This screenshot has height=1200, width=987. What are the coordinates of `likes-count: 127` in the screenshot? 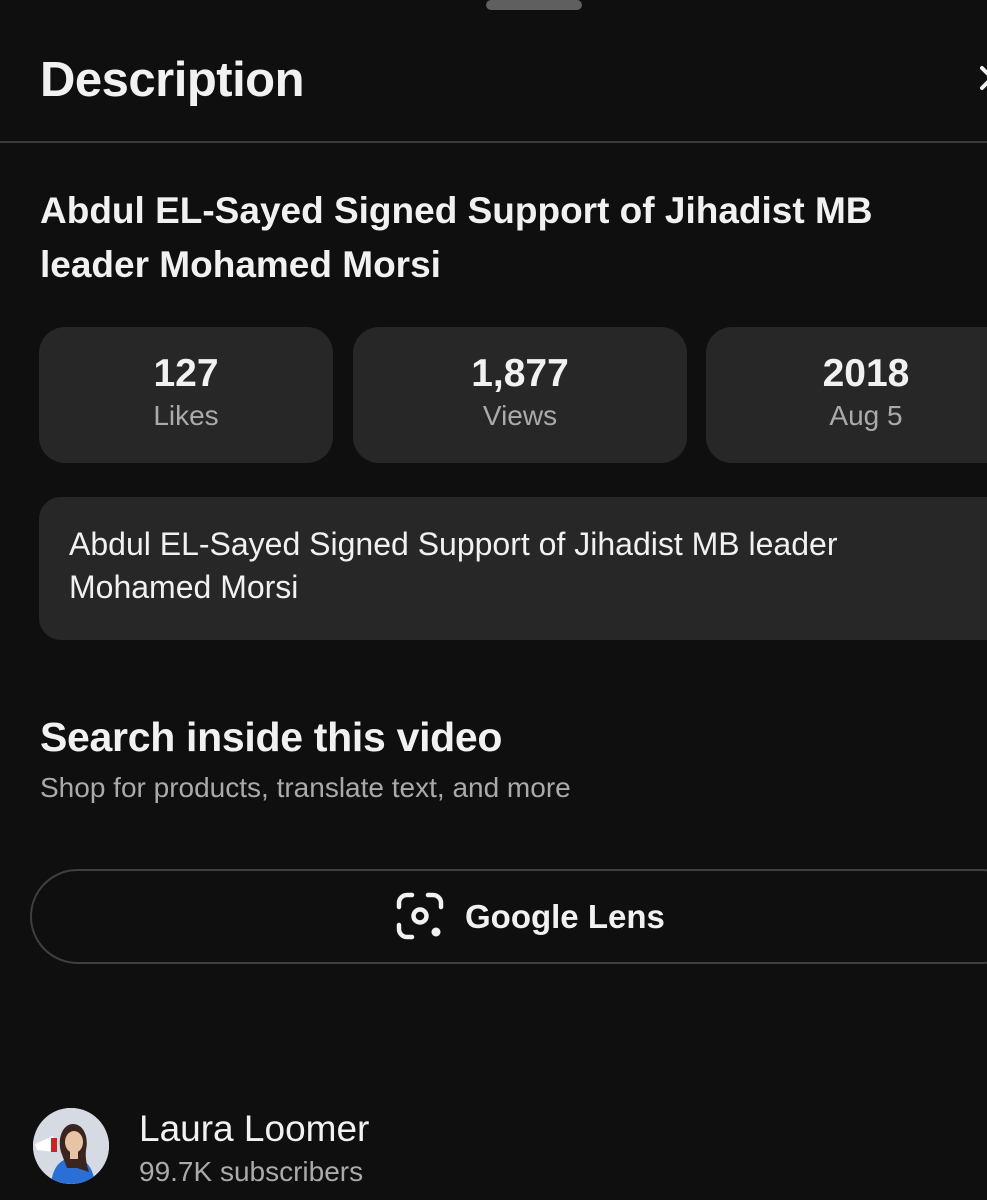 It's located at (186, 373).